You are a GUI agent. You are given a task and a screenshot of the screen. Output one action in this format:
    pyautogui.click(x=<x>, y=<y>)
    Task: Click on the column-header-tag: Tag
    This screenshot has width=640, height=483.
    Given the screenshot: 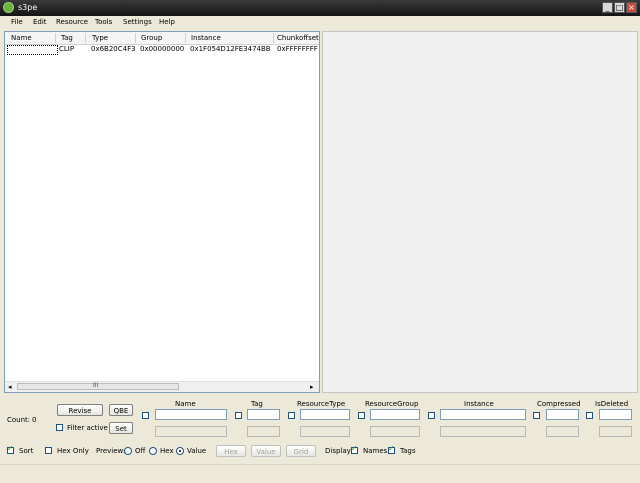 What is the action you would take?
    pyautogui.click(x=67, y=38)
    